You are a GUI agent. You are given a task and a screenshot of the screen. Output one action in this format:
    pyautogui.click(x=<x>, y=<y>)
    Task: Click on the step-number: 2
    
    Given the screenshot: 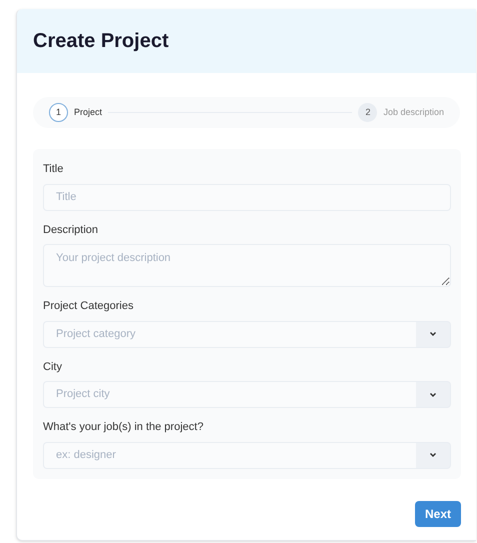 What is the action you would take?
    pyautogui.click(x=368, y=112)
    